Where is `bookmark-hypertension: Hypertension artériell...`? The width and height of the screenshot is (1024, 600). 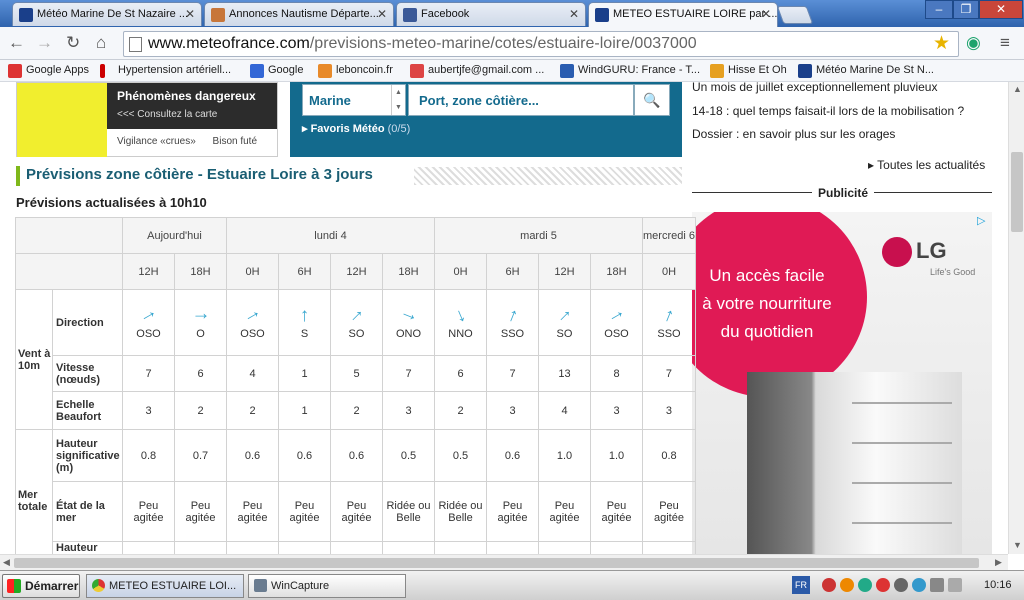
bookmark-hypertension: Hypertension artériell... is located at coordinates (165, 71).